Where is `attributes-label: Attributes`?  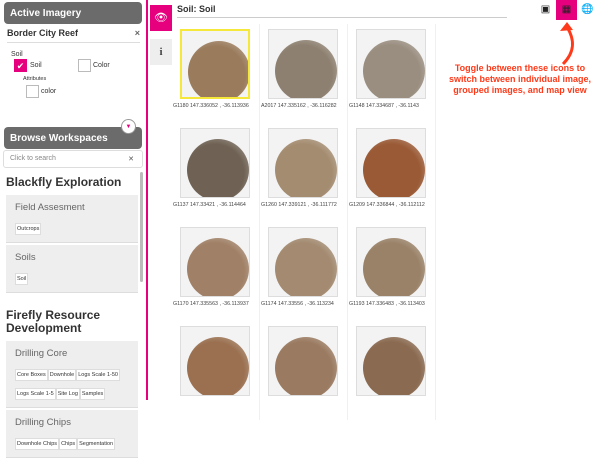
attributes-label: Attributes is located at coordinates (35, 79).